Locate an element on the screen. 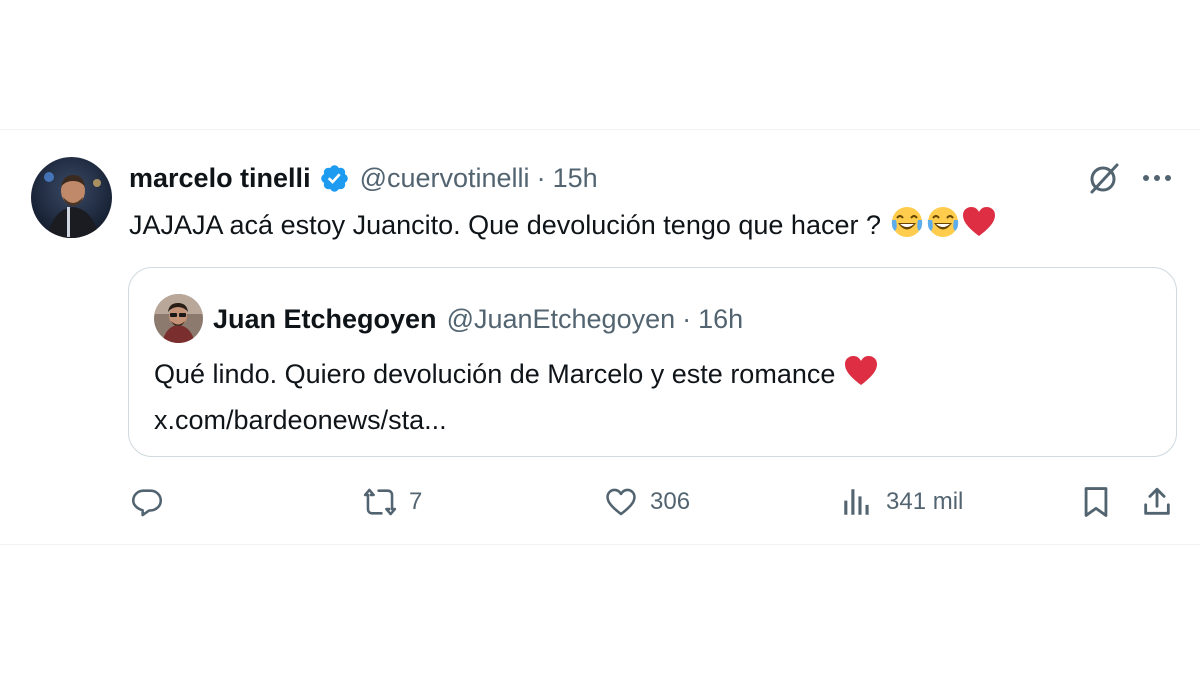  reply-button is located at coordinates (153, 502).